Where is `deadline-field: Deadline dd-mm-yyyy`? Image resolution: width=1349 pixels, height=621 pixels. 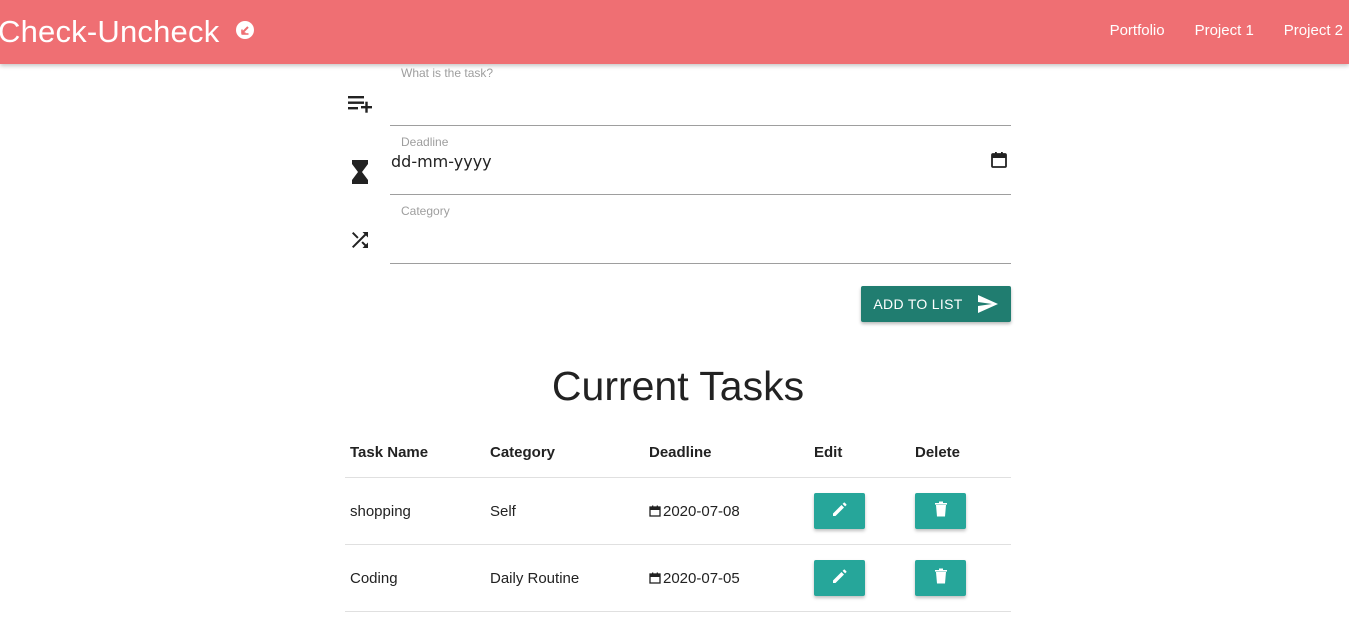 deadline-field: Deadline dd-mm-yyyy is located at coordinates (700, 163).